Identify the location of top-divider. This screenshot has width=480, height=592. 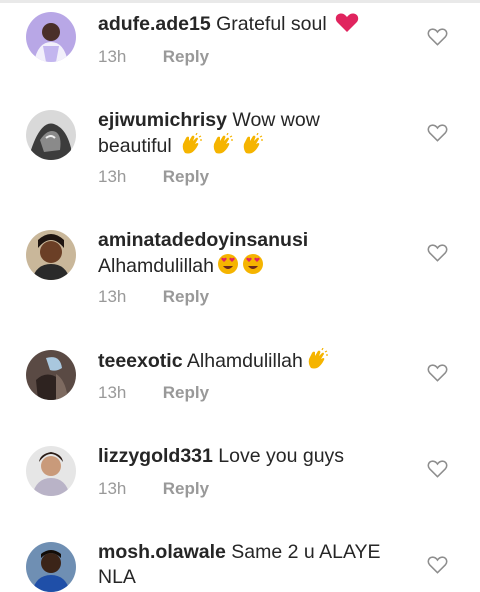
(240, 1).